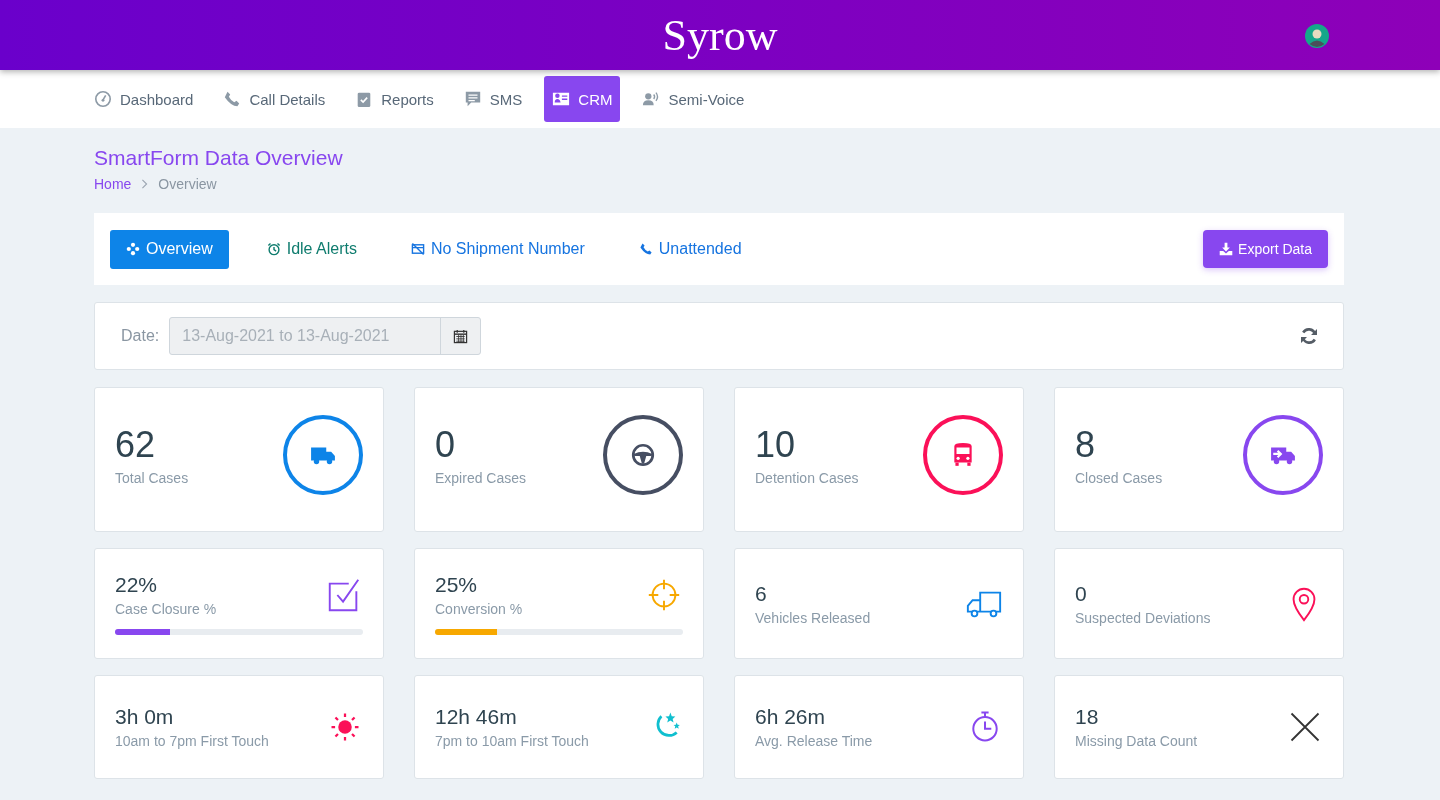 This screenshot has width=1440, height=800. What do you see at coordinates (582, 99) in the screenshot?
I see `nav-tab: CRM` at bounding box center [582, 99].